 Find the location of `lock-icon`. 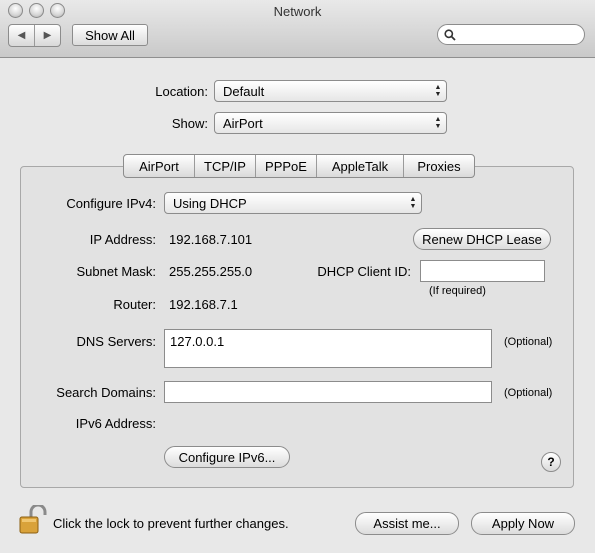

lock-icon is located at coordinates (33, 518).